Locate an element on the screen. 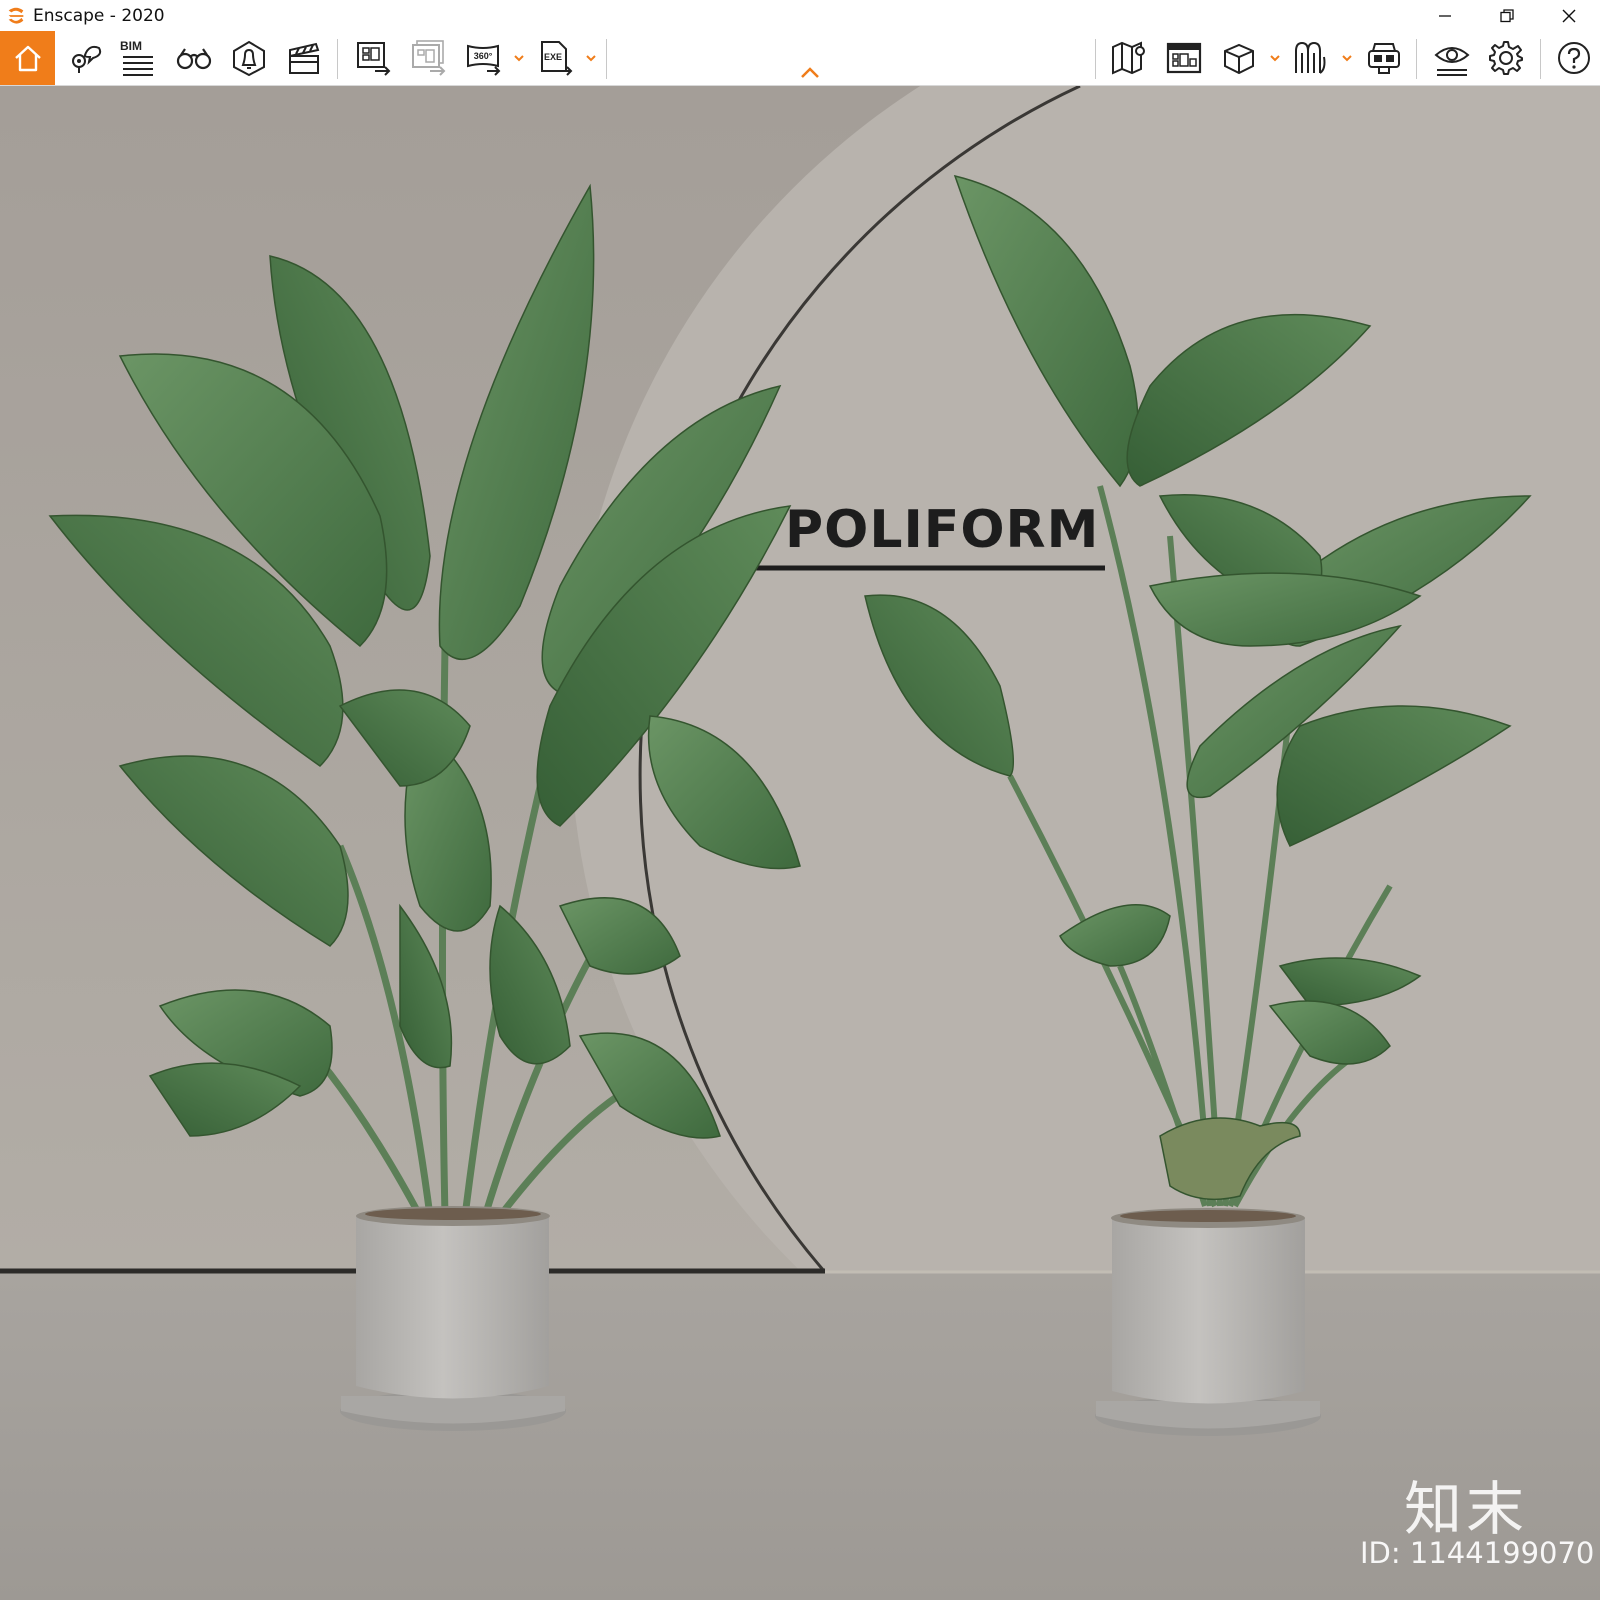 This screenshot has width=1600, height=1600. help-icon is located at coordinates (1574, 58).